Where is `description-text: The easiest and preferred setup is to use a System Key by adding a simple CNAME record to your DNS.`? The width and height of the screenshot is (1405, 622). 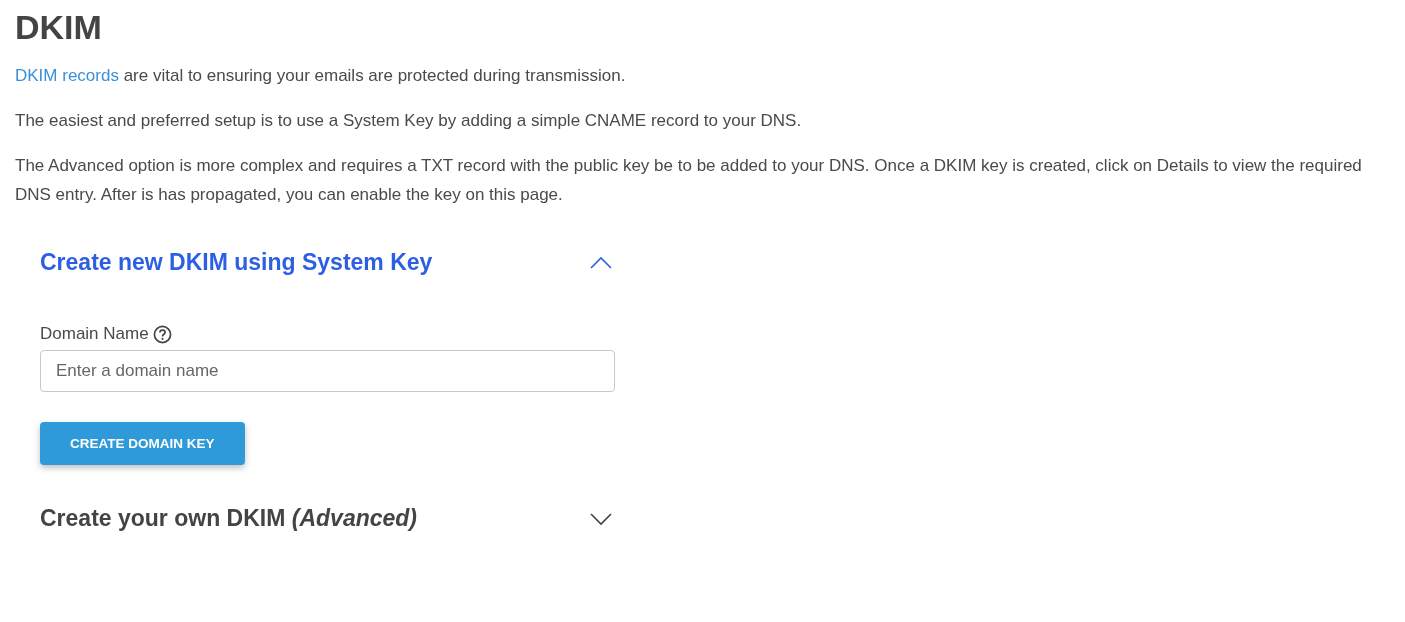
description-text: The easiest and preferred setup is to use a System Key by adding a simple CNAME record to your DNS. is located at coordinates (409, 121).